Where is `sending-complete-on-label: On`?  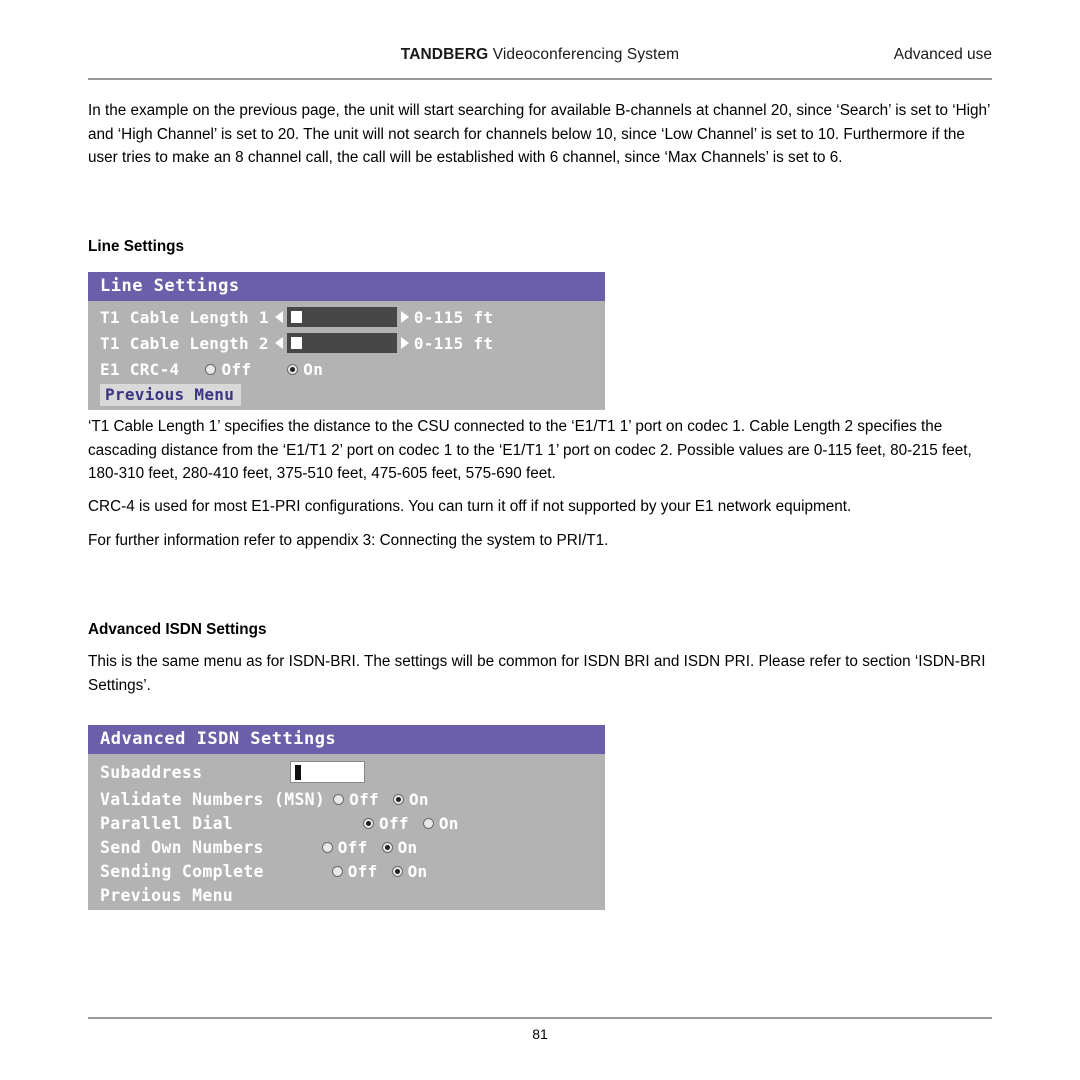
sending-complete-on-label: On is located at coordinates (417, 871).